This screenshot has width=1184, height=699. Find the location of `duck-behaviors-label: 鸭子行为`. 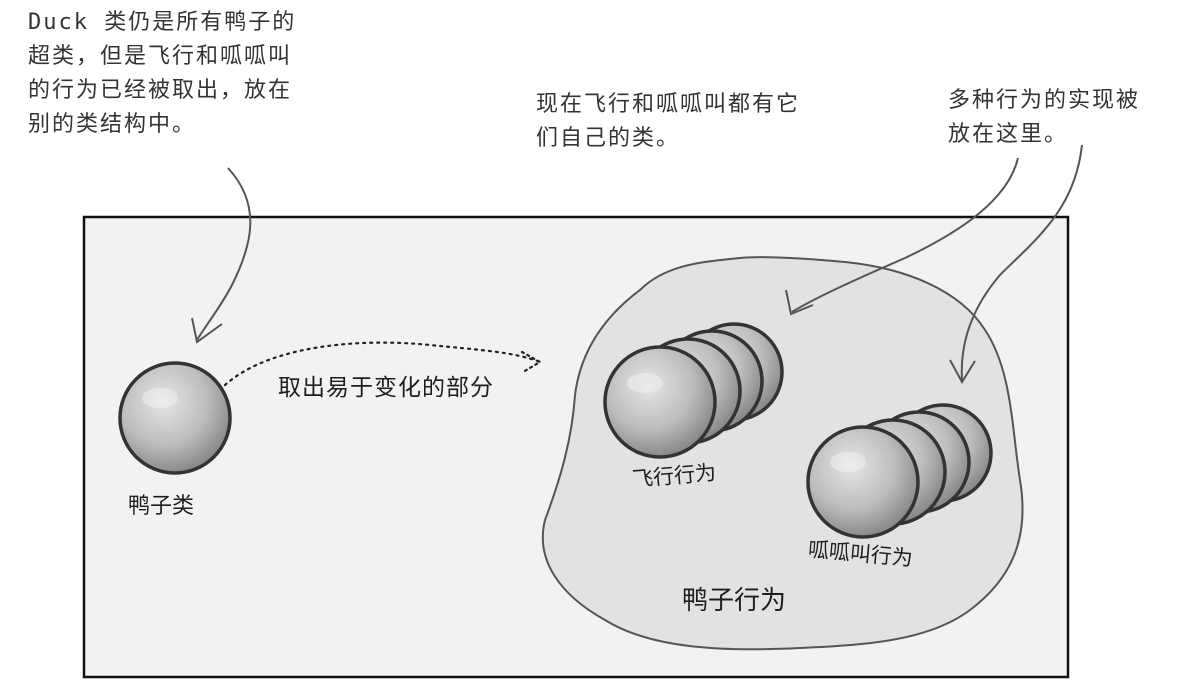

duck-behaviors-label: 鸭子行为 is located at coordinates (734, 601).